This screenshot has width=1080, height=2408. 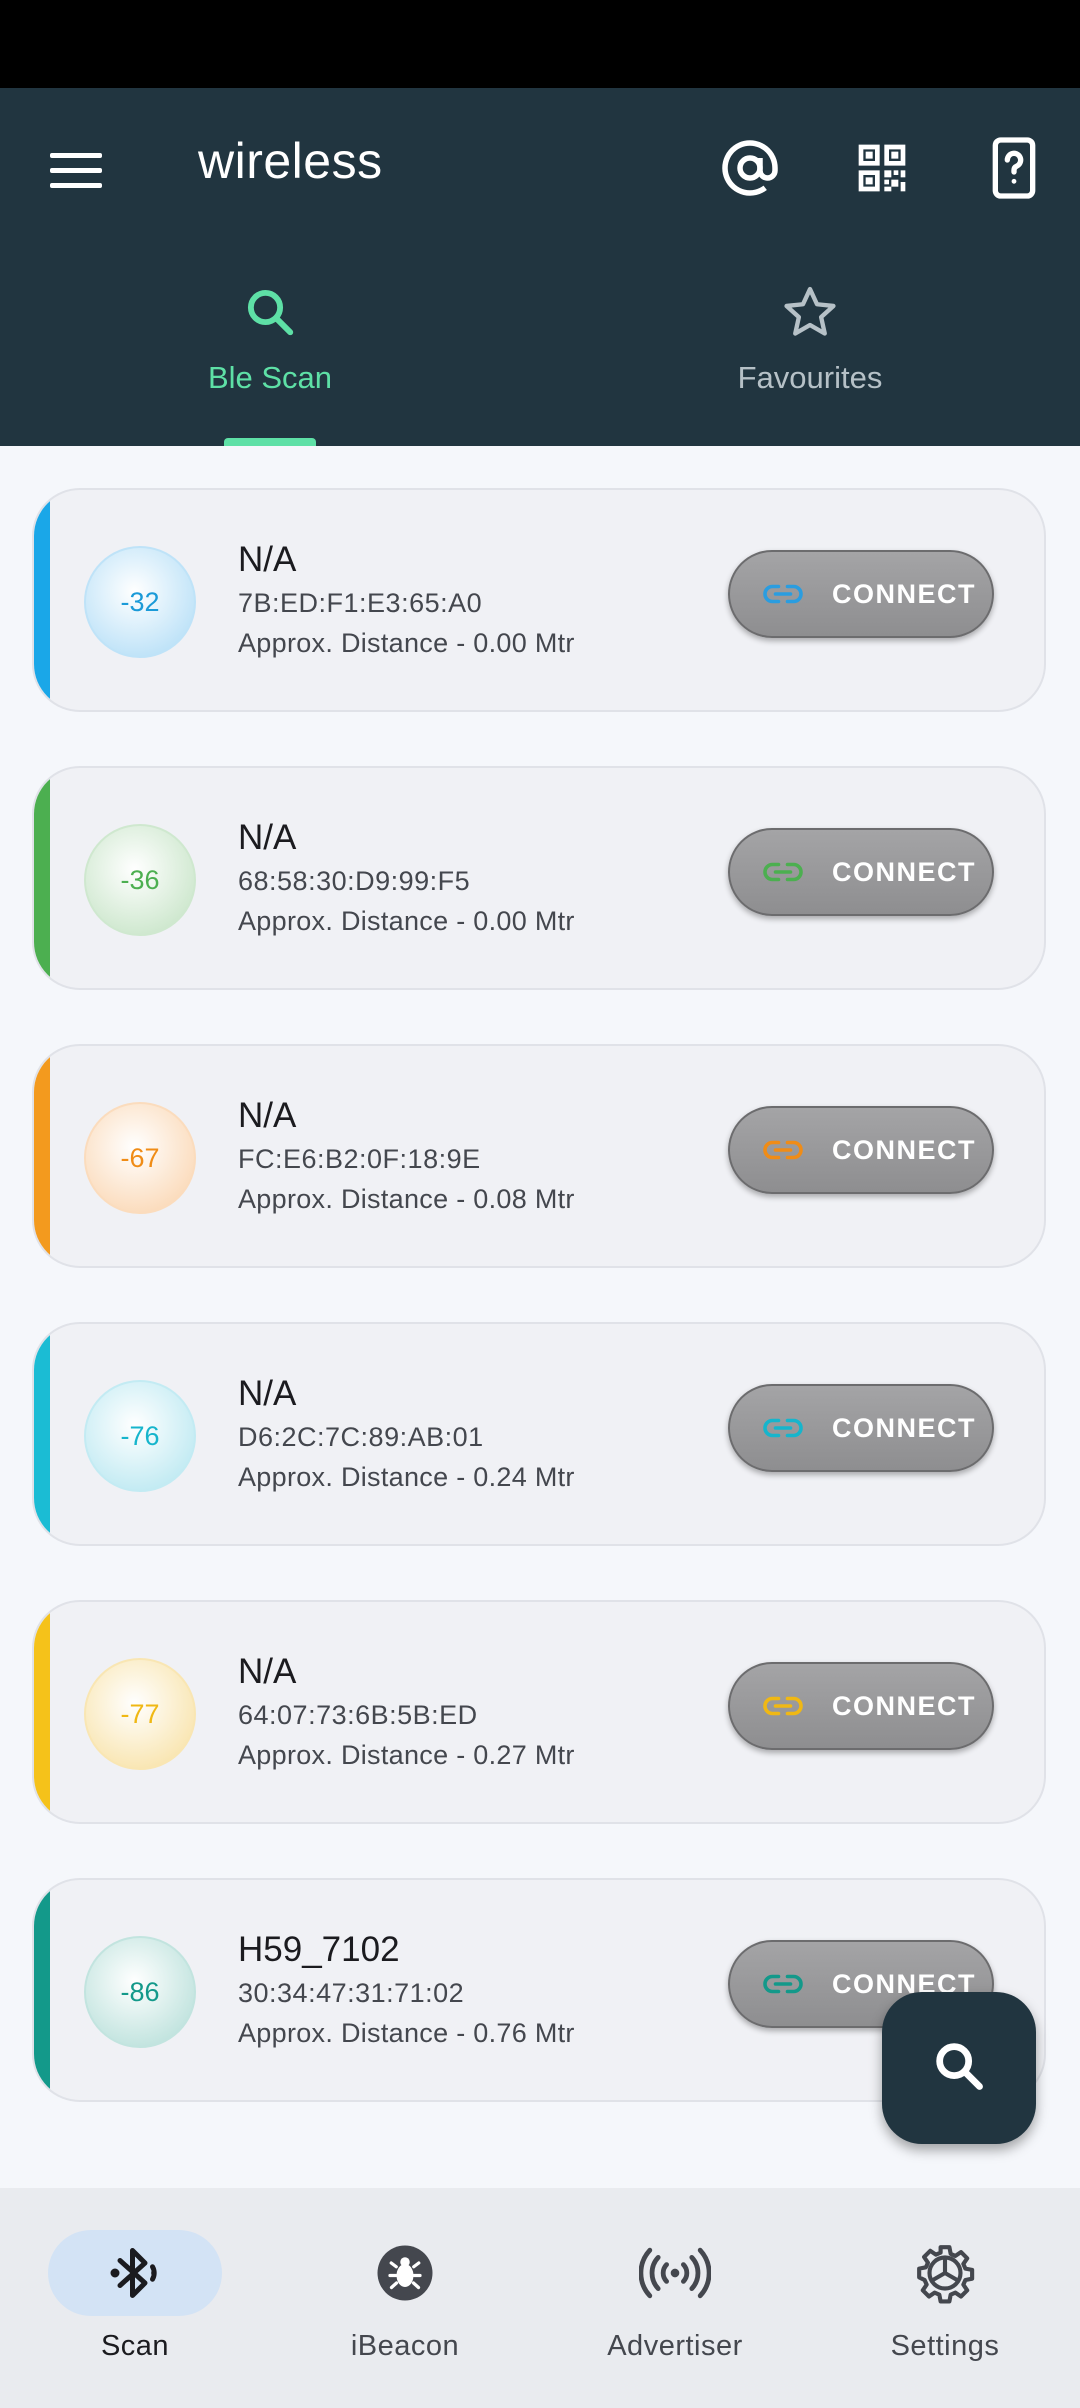 What do you see at coordinates (945, 2273) in the screenshot?
I see `settings-gear-icon` at bounding box center [945, 2273].